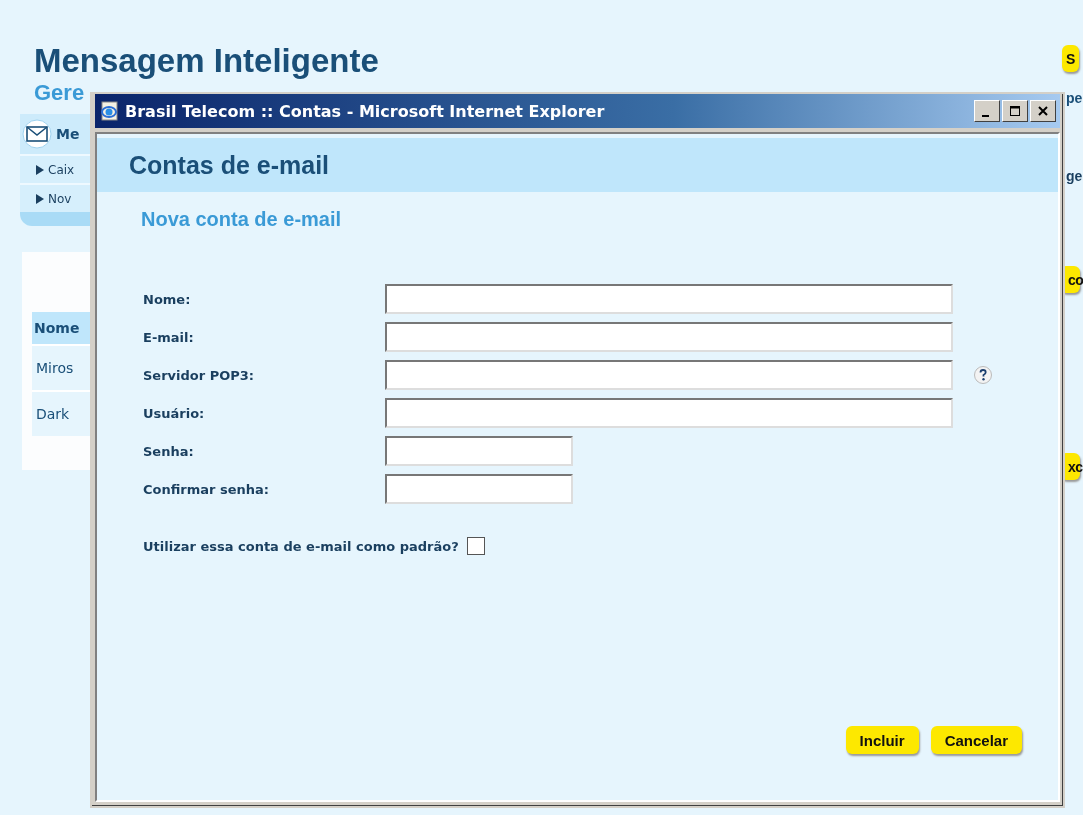 Image resolution: width=1083 pixels, height=815 pixels. What do you see at coordinates (475, 546) in the screenshot?
I see `checkbox` at bounding box center [475, 546].